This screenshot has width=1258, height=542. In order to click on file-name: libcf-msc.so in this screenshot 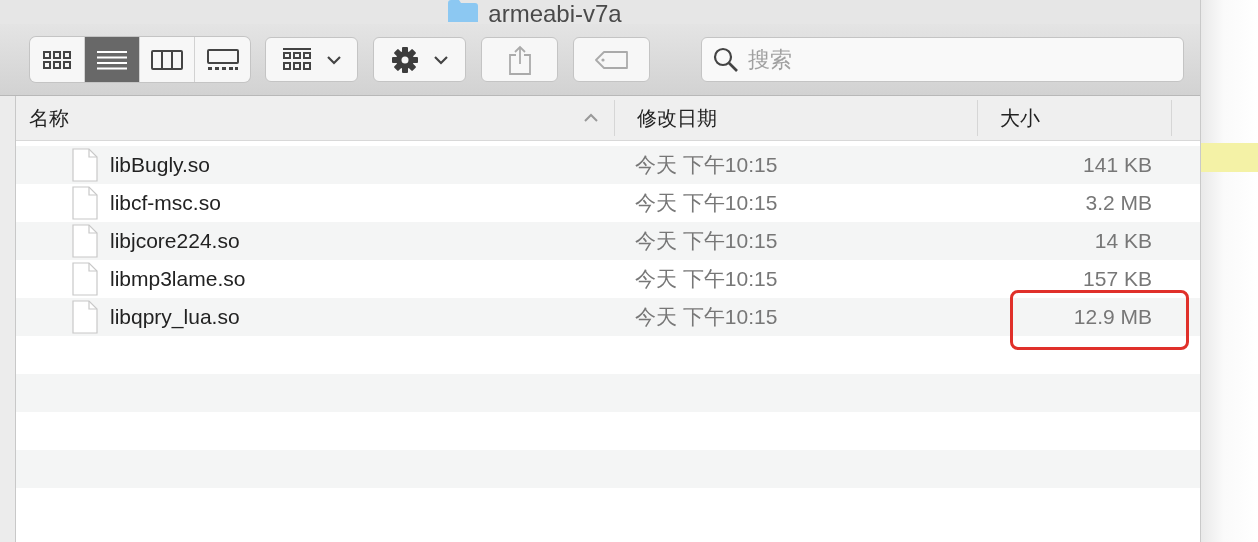, I will do `click(165, 203)`.